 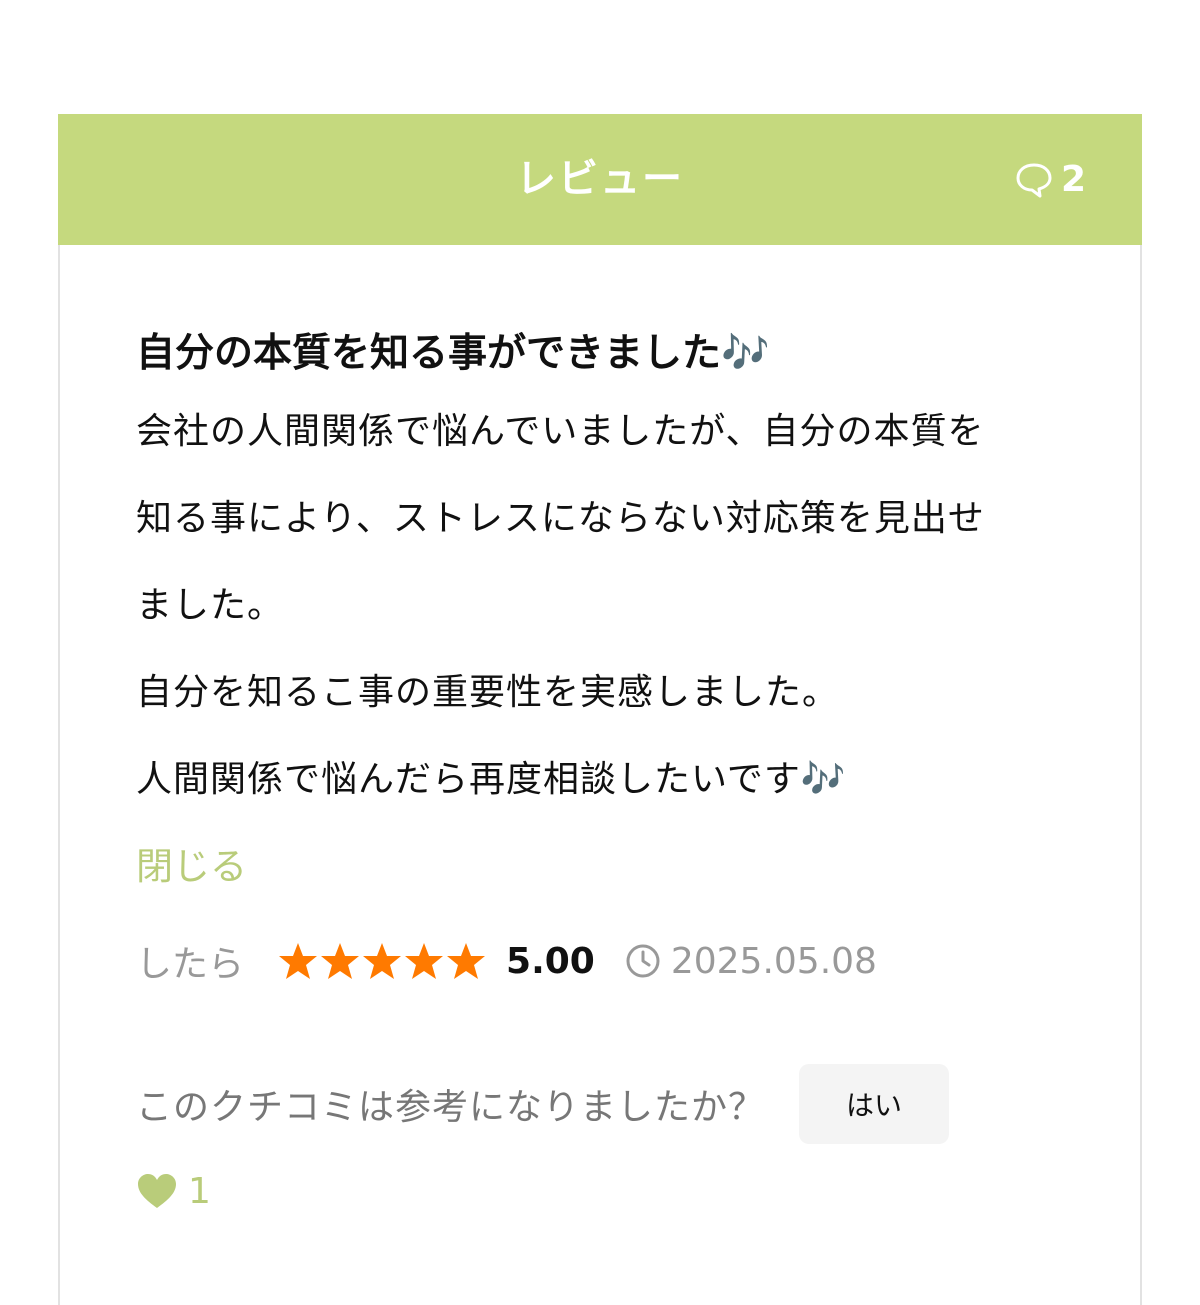 I want to click on helpful-question: このクチコミは参考になりましたか？, so click(x=451, y=1107).